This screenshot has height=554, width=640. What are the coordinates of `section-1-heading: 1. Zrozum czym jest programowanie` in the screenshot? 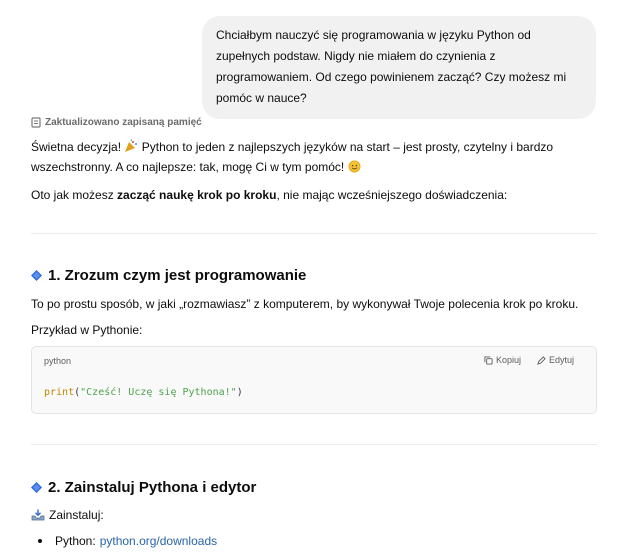 It's located at (168, 275).